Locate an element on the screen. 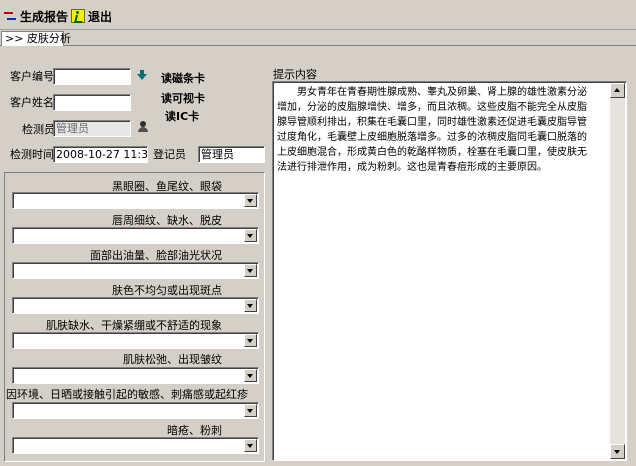 The width and height of the screenshot is (636, 466). tab-strip: >> 皮肤分析 is located at coordinates (318, 38).